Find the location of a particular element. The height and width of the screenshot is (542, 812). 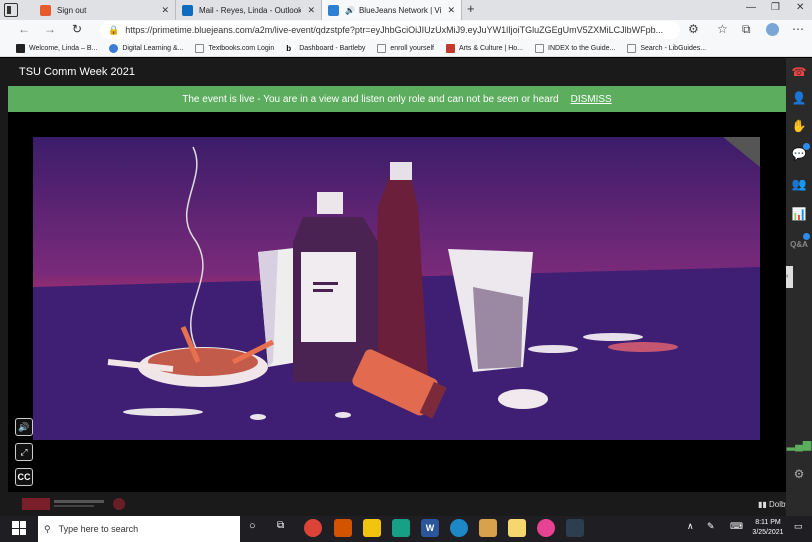

medicine-bottle-label is located at coordinates (328, 297).